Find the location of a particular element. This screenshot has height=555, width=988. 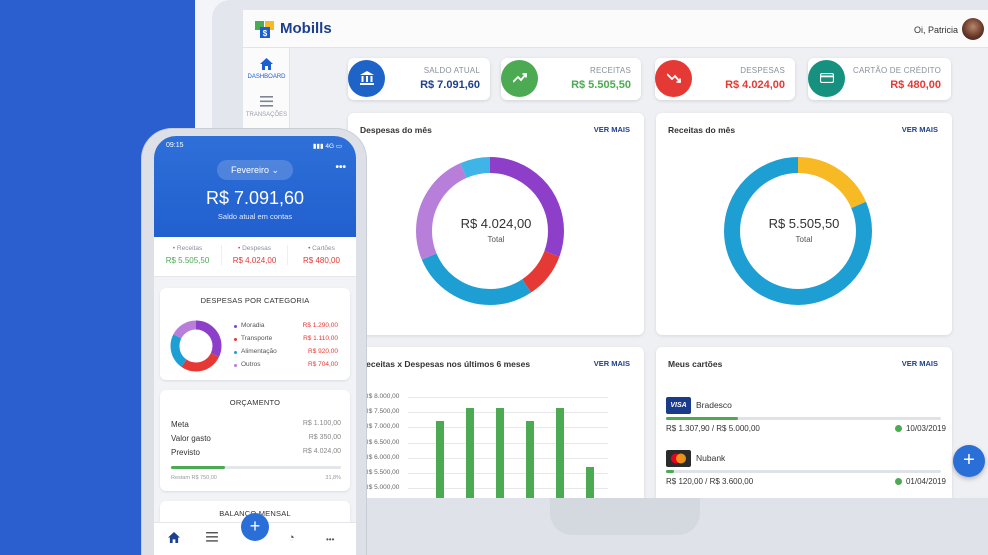

credit-card-icon is located at coordinates (826, 78).